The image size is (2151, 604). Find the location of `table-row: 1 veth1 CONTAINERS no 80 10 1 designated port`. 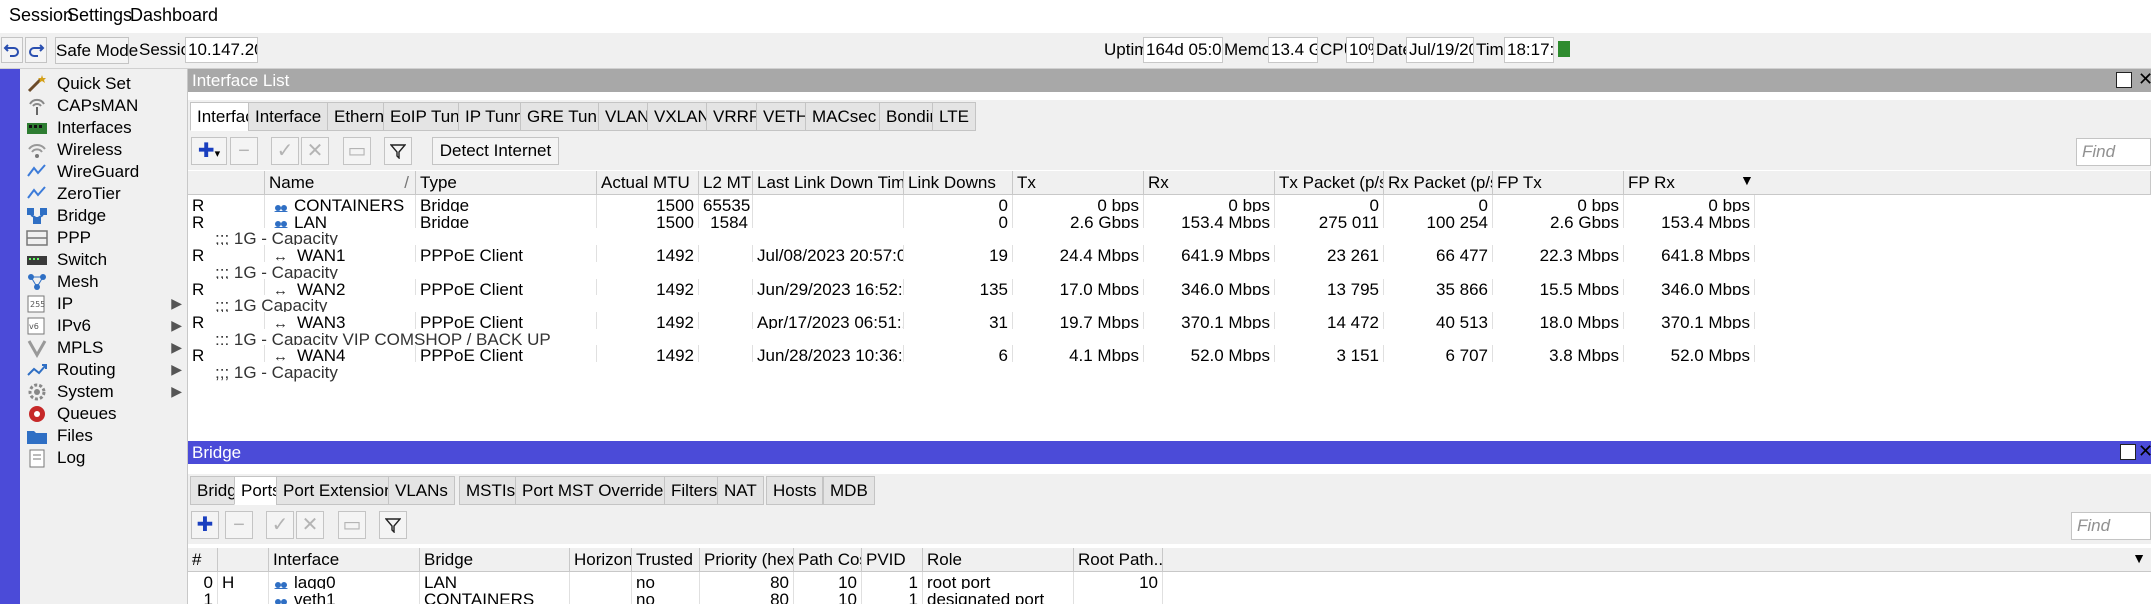

table-row: 1 veth1 CONTAINERS no 80 10 1 designated port is located at coordinates (1169, 596).